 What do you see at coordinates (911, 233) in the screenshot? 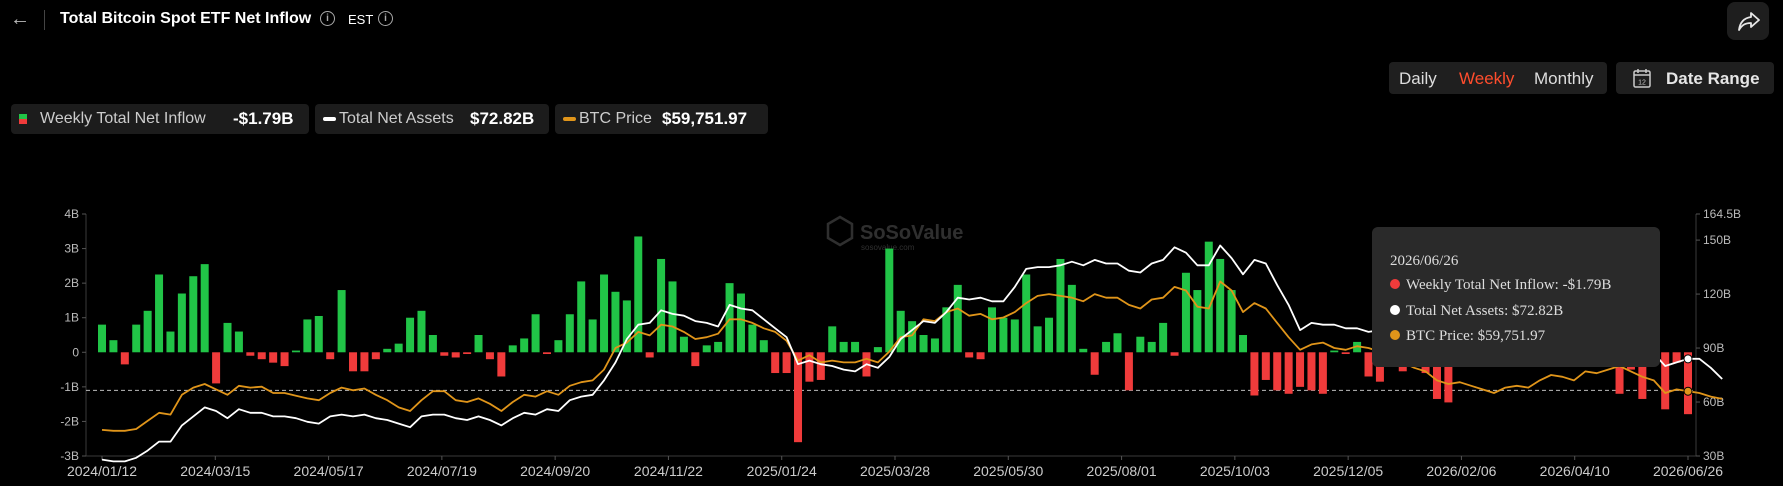
I see `watermark-brand: SoSoValue` at bounding box center [911, 233].